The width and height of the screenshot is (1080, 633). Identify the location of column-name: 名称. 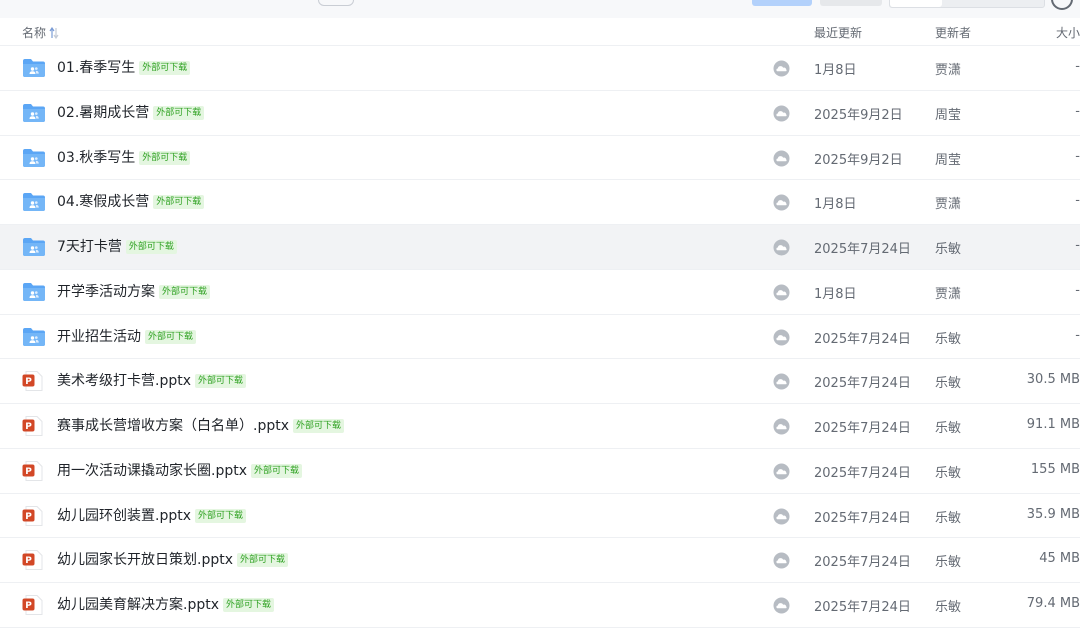
(40, 32).